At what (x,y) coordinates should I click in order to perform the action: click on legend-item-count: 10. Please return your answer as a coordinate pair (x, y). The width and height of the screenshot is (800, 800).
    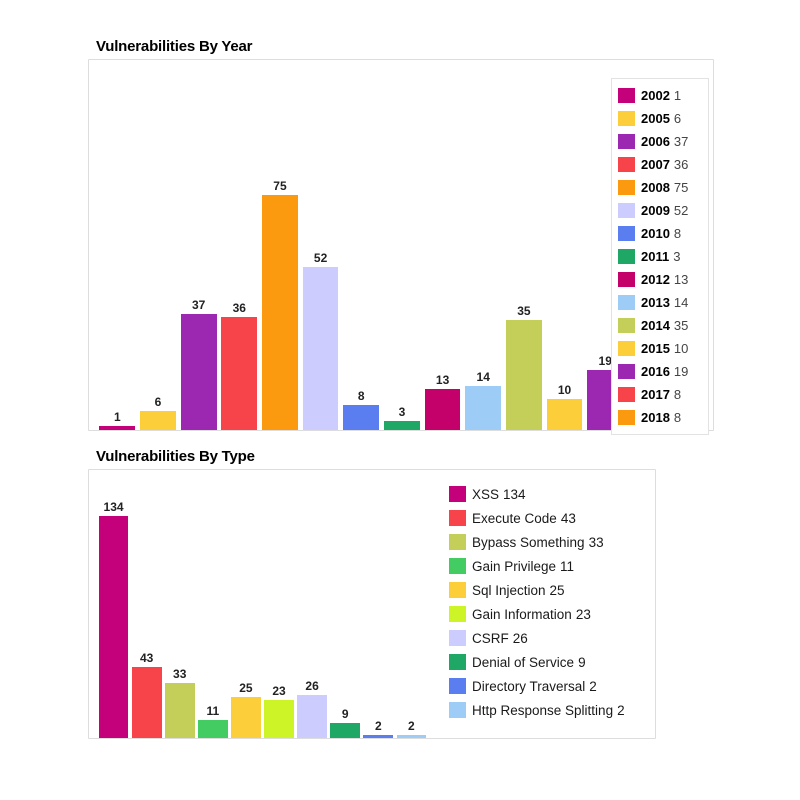
    Looking at the image, I should click on (681, 348).